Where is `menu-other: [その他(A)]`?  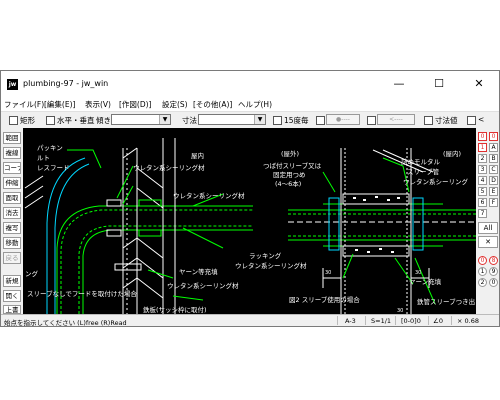 menu-other: [その他(A)] is located at coordinates (212, 104).